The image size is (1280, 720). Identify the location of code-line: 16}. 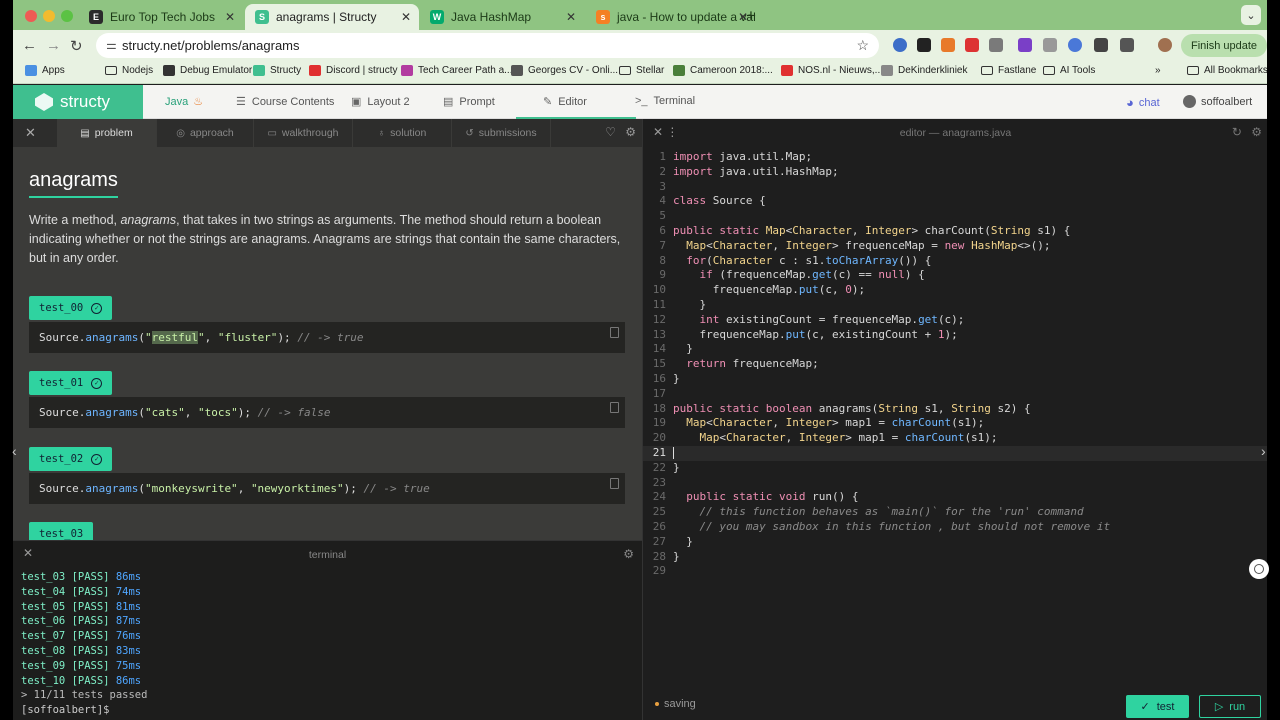
(955, 379).